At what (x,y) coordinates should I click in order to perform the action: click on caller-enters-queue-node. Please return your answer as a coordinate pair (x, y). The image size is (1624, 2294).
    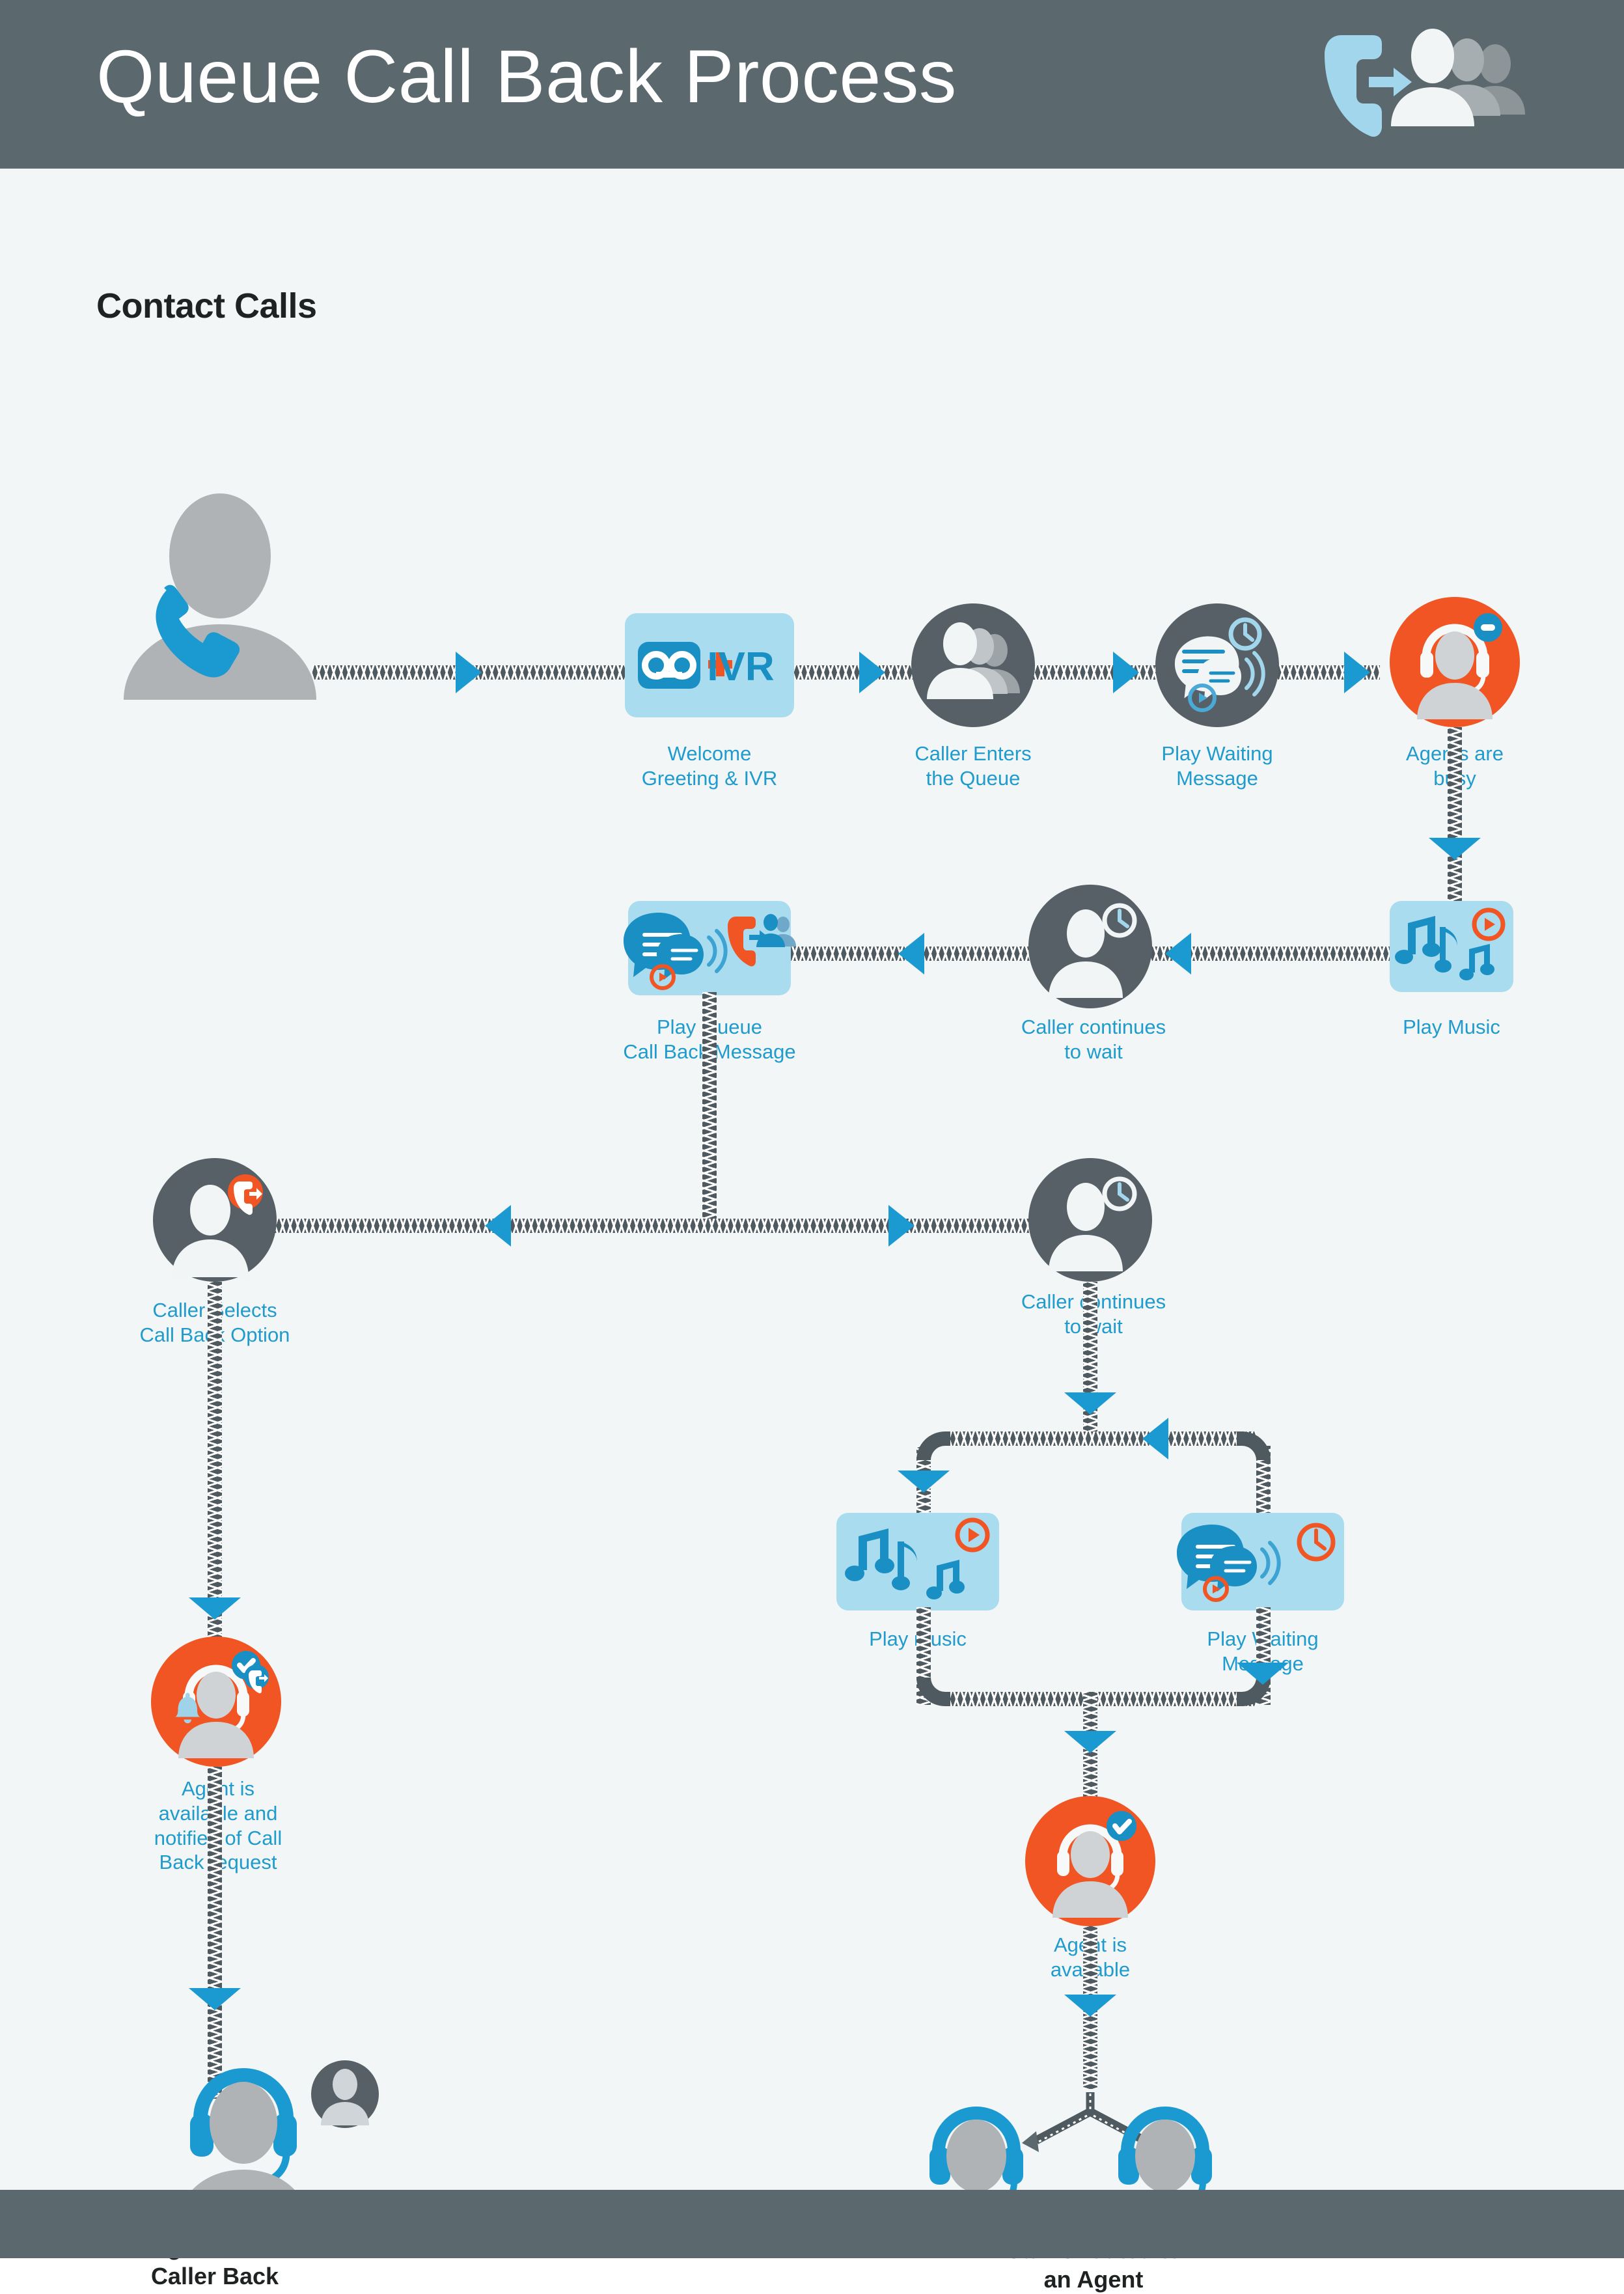
    Looking at the image, I should click on (973, 665).